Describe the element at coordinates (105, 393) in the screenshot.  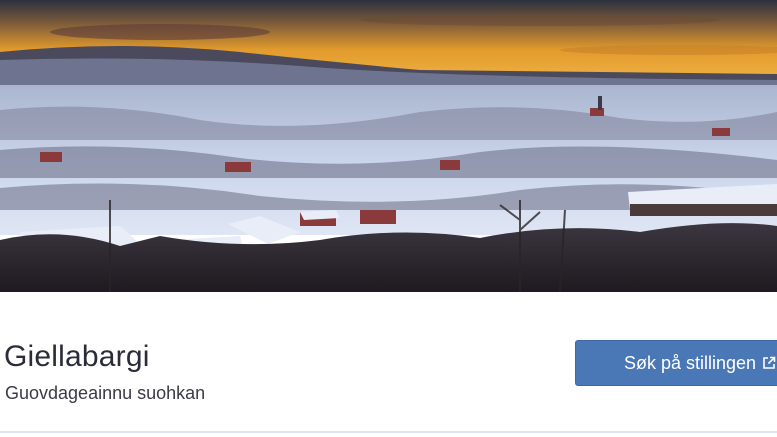
I see `employer-name: Guovdageainnu suohkan` at that location.